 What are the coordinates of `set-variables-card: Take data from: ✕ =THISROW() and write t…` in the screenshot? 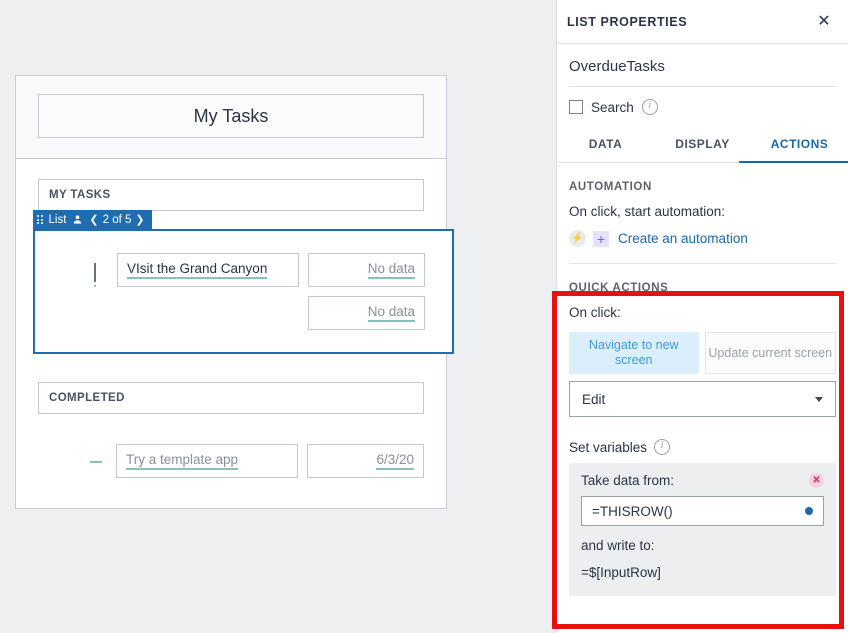 It's located at (702, 529).